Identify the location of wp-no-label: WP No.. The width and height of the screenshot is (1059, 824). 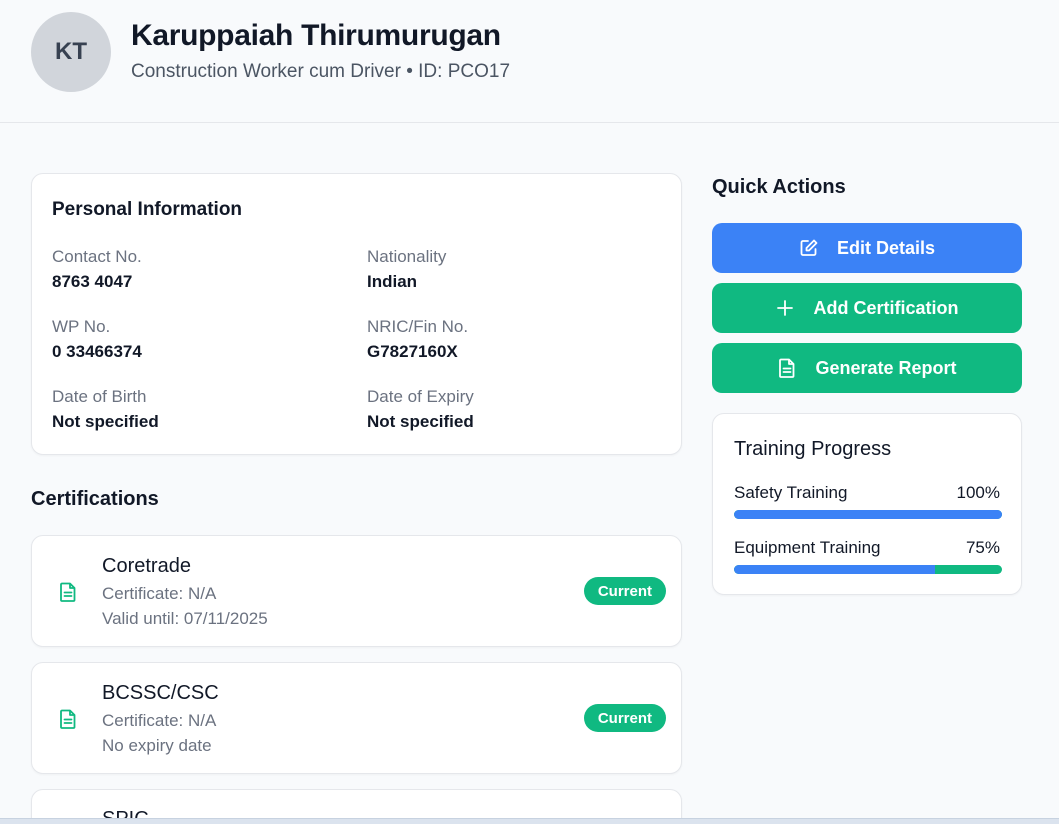
(81, 326).